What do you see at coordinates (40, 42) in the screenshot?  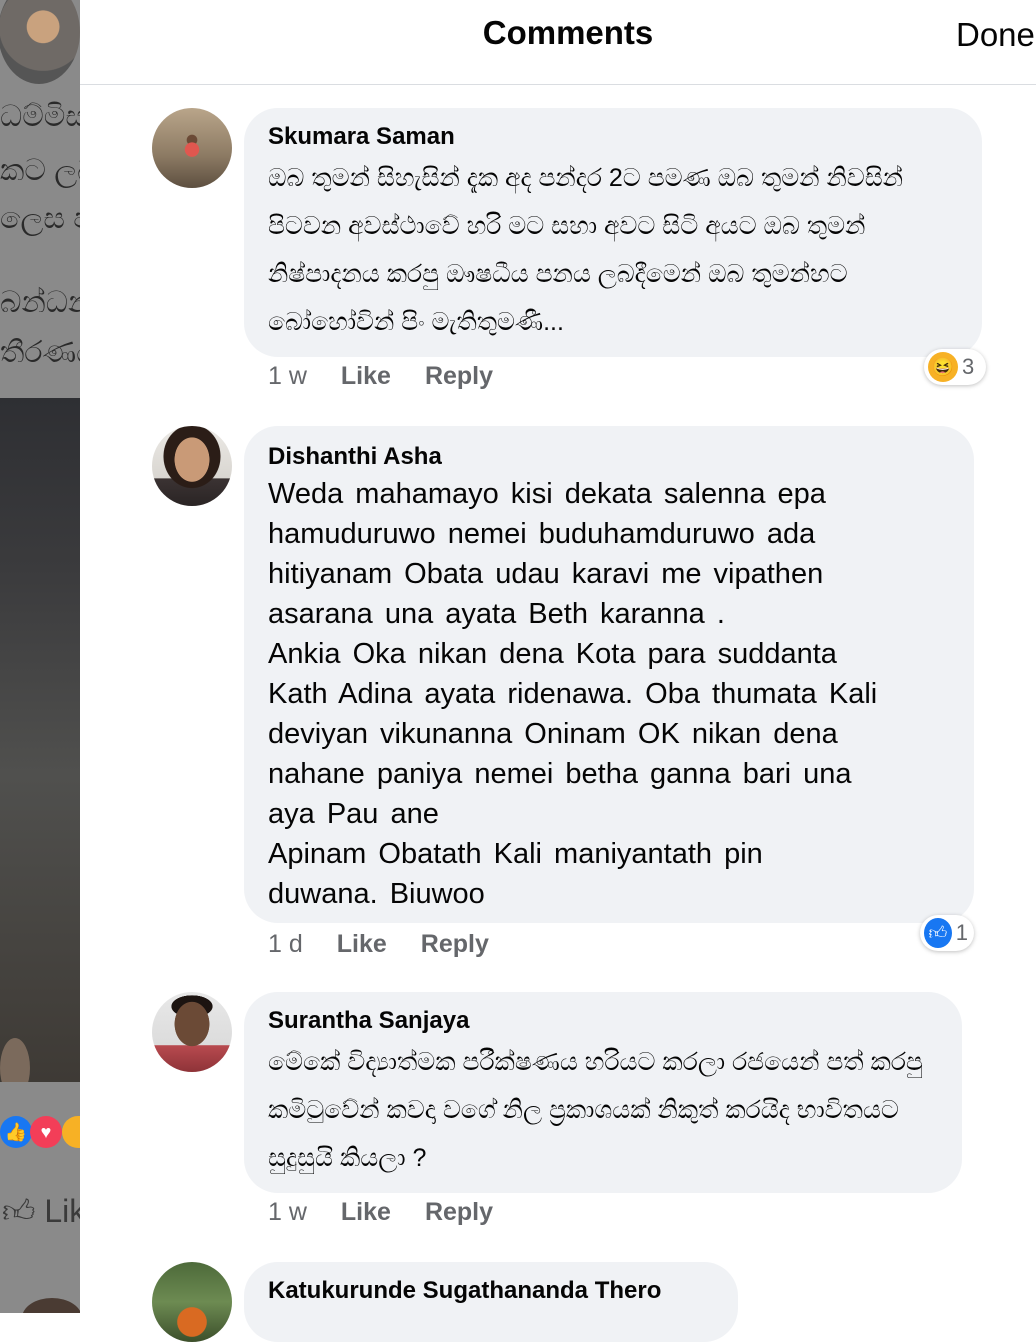 I see `background-avatar` at bounding box center [40, 42].